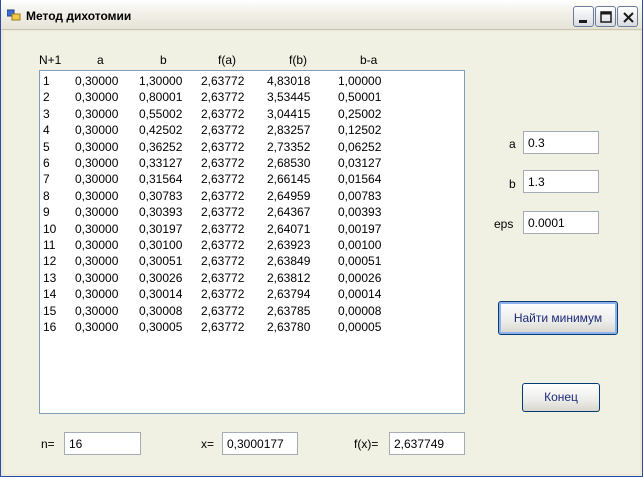 This screenshot has width=643, height=477. I want to click on cell-row-number: 1, so click(46, 81).